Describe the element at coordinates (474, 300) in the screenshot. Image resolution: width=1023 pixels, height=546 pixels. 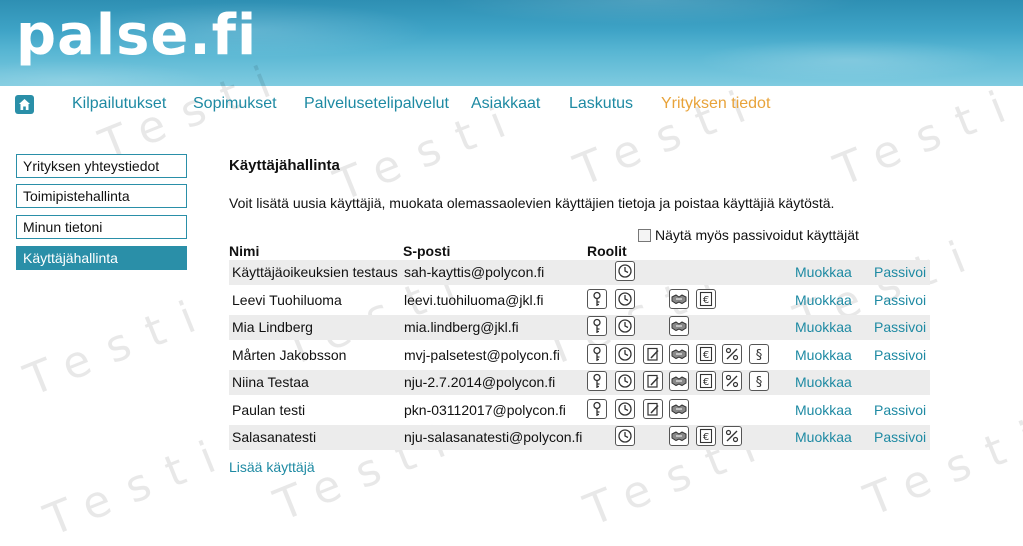
I see `user-email: leevi.tuohiluoma@jkl.fi` at that location.